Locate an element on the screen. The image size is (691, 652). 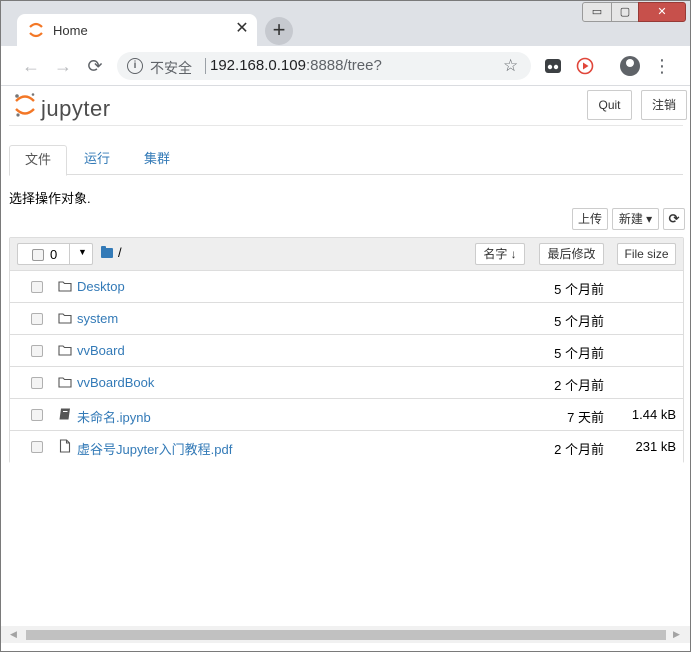
tab-clusters: 集群 is located at coordinates (157, 160).